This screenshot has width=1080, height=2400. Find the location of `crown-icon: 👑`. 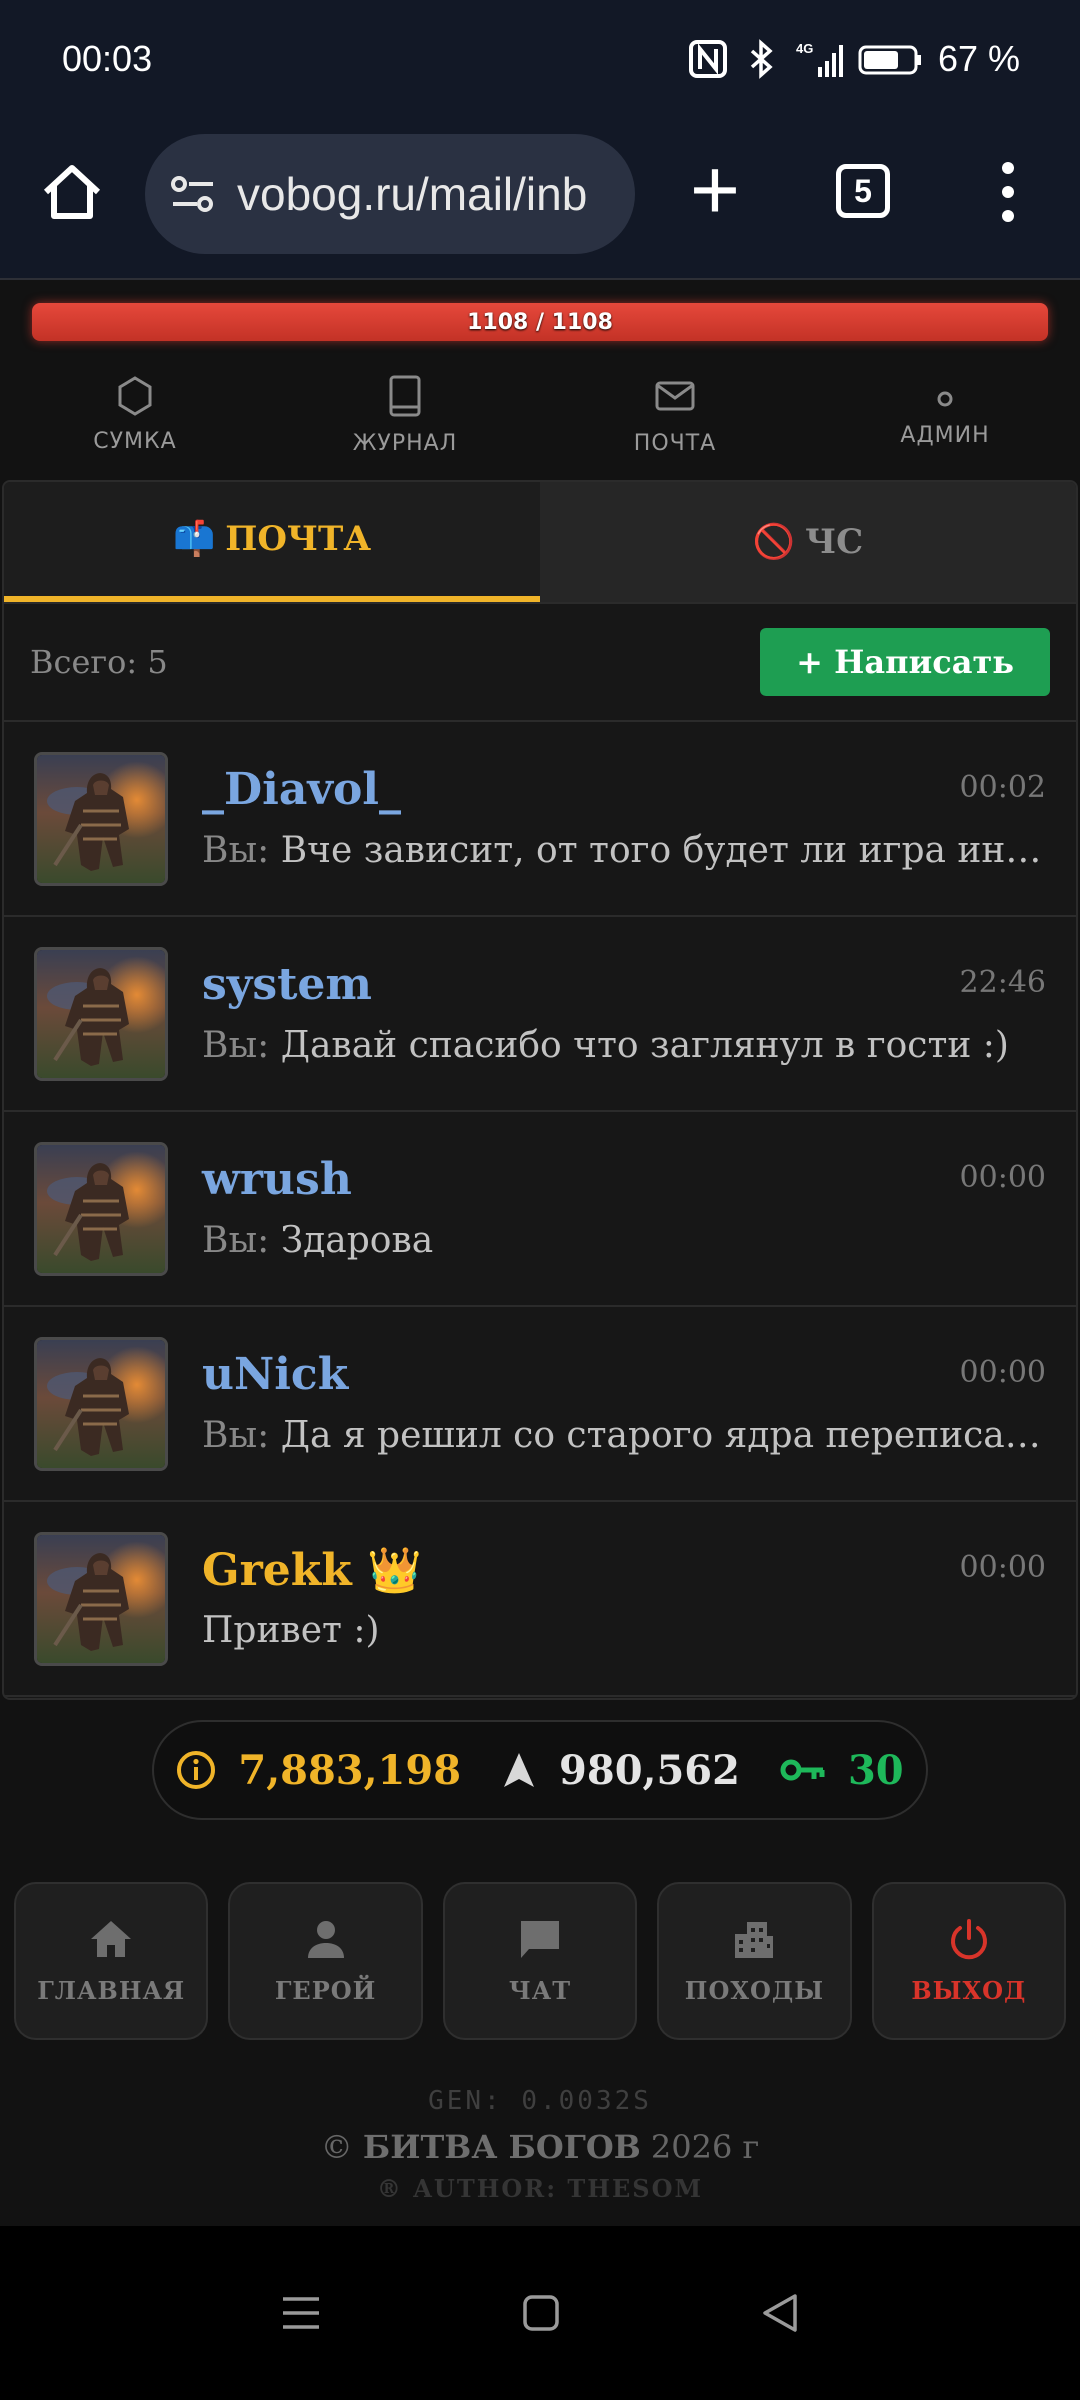

crown-icon: 👑 is located at coordinates (394, 1570).